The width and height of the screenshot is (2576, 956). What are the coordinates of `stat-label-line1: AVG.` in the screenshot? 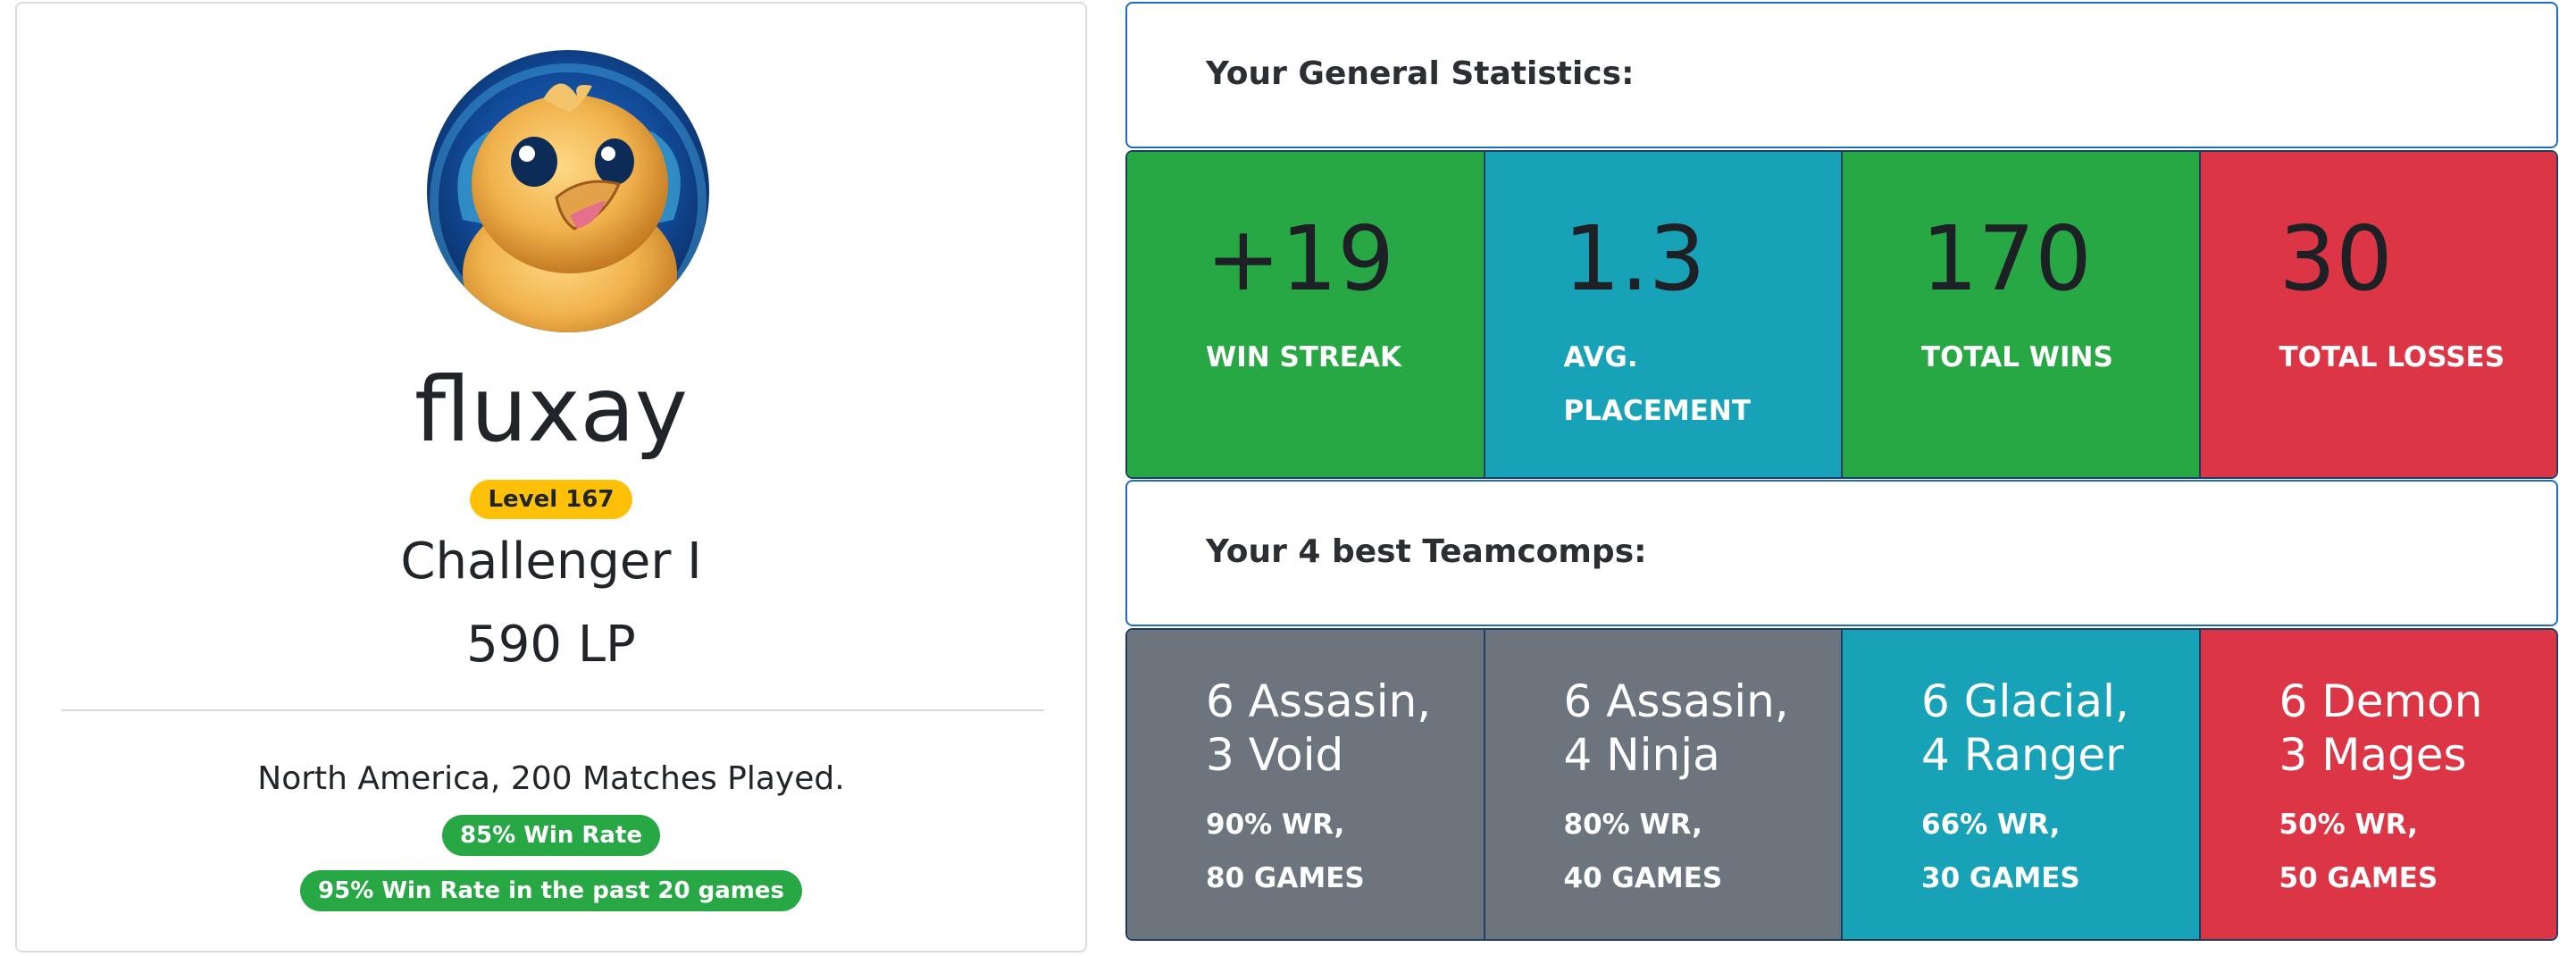 It's located at (1601, 357).